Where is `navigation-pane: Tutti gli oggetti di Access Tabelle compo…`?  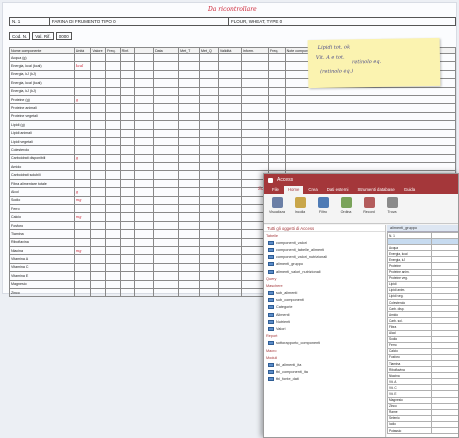 navigation-pane: Tutti gli oggetti di Access Tabelle compo… is located at coordinates (325, 331).